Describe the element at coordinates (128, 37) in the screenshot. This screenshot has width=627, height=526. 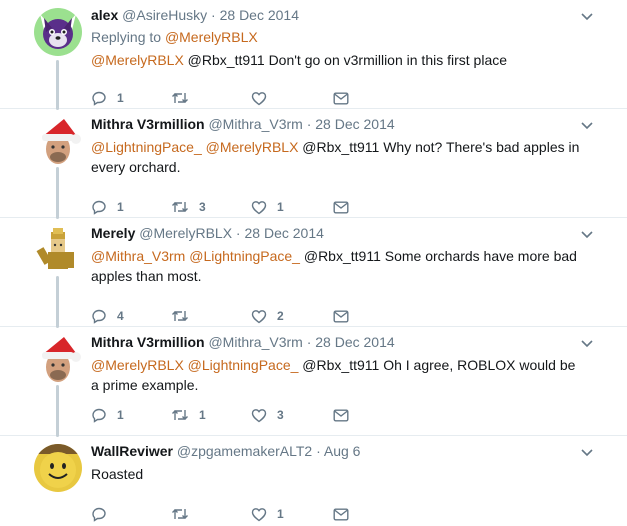
I see `replying-to-label: Replying to` at that location.